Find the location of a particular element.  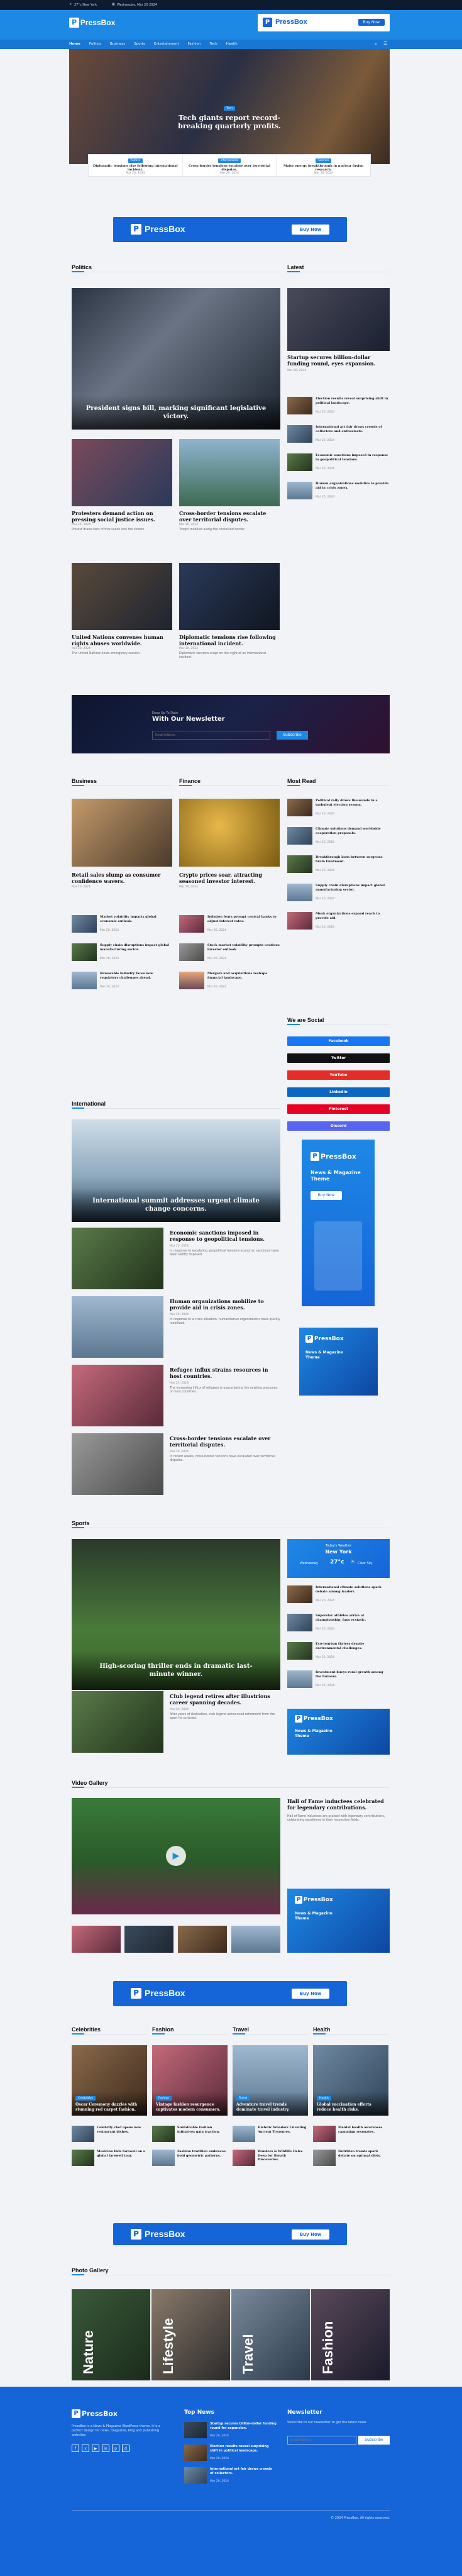

video-player: ▶ is located at coordinates (176, 1856).